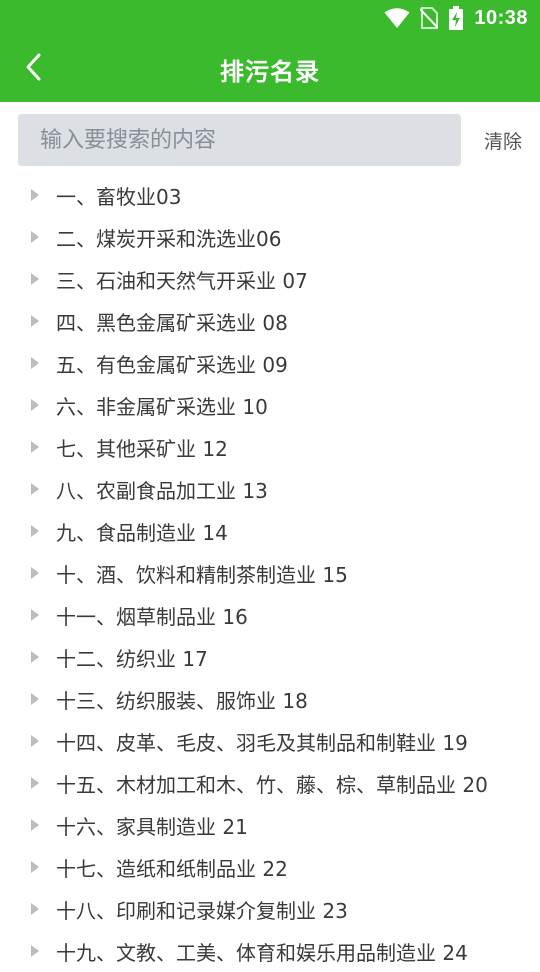 This screenshot has width=540, height=972. I want to click on battery-charging-icon, so click(456, 18).